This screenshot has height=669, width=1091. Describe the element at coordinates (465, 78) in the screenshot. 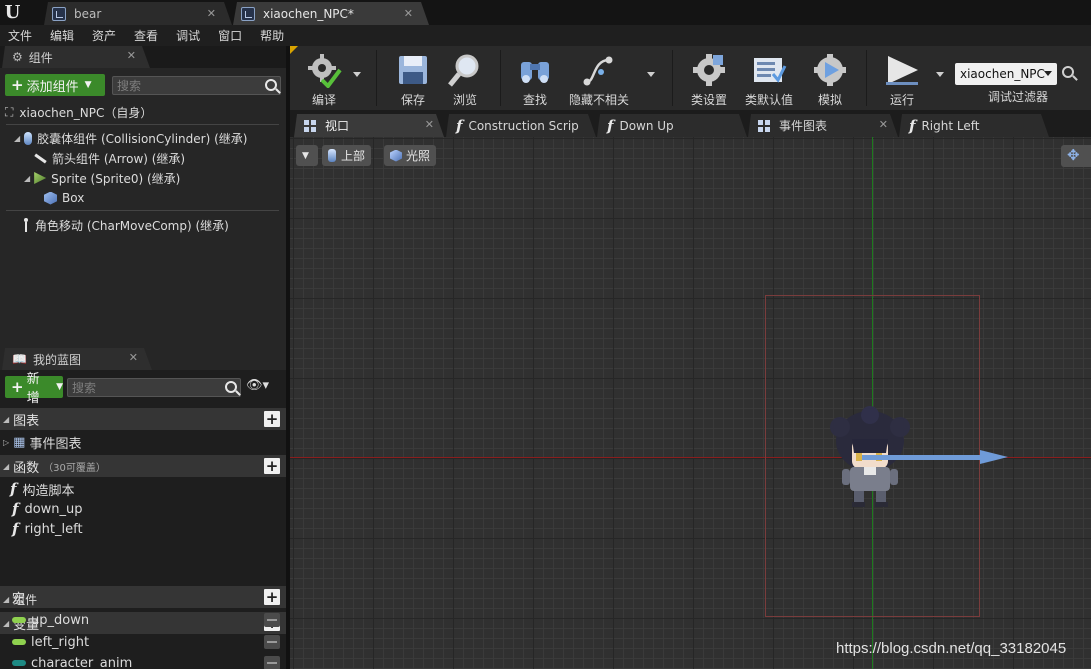

I see `browse-button: 浏览` at that location.